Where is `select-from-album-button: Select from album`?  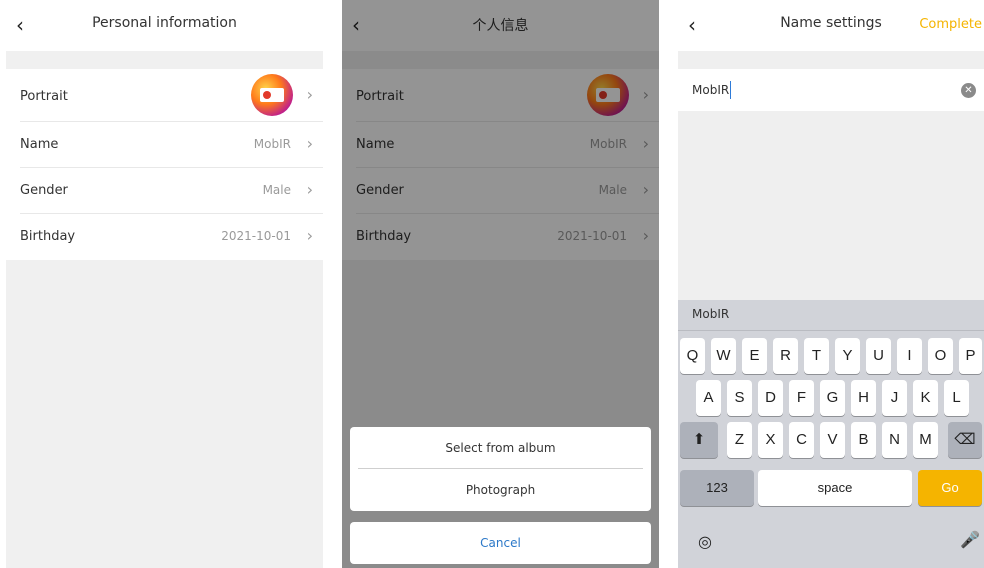 select-from-album-button: Select from album is located at coordinates (500, 448).